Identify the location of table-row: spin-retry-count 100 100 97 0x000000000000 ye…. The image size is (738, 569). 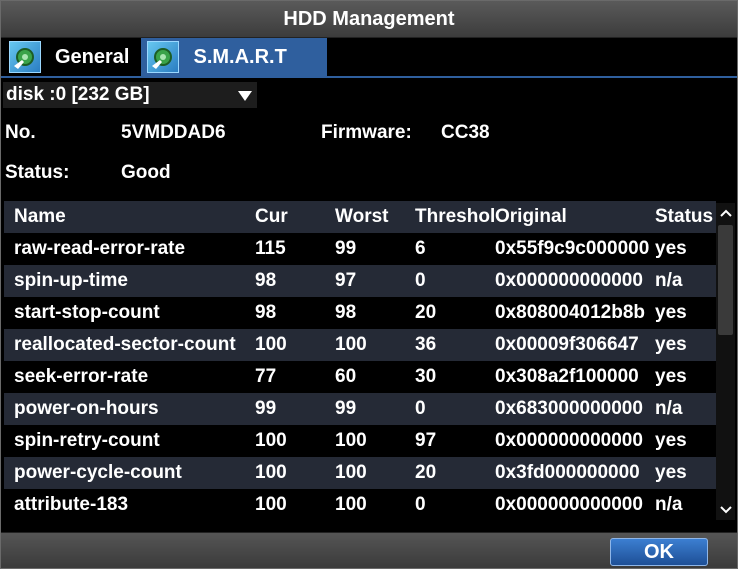
(360, 441).